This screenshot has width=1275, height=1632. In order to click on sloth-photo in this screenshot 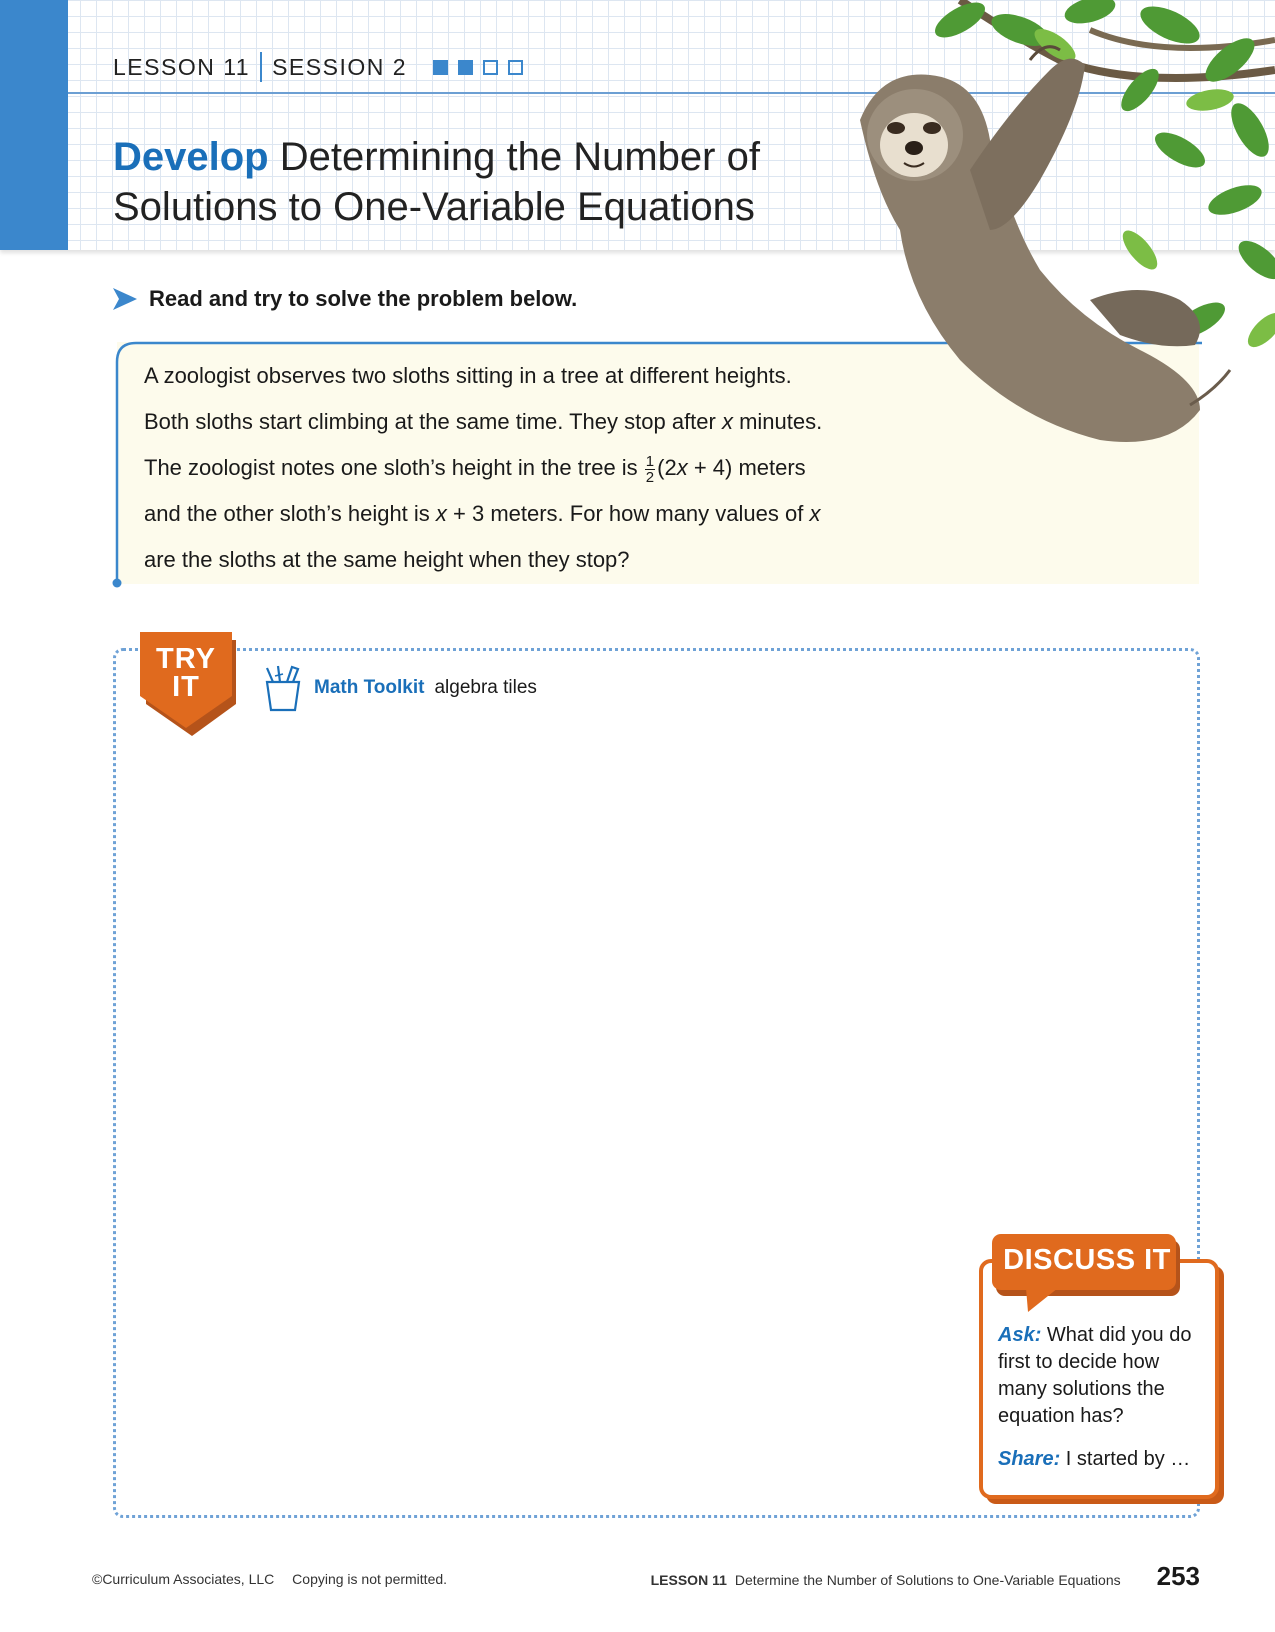, I will do `click(1067, 221)`.